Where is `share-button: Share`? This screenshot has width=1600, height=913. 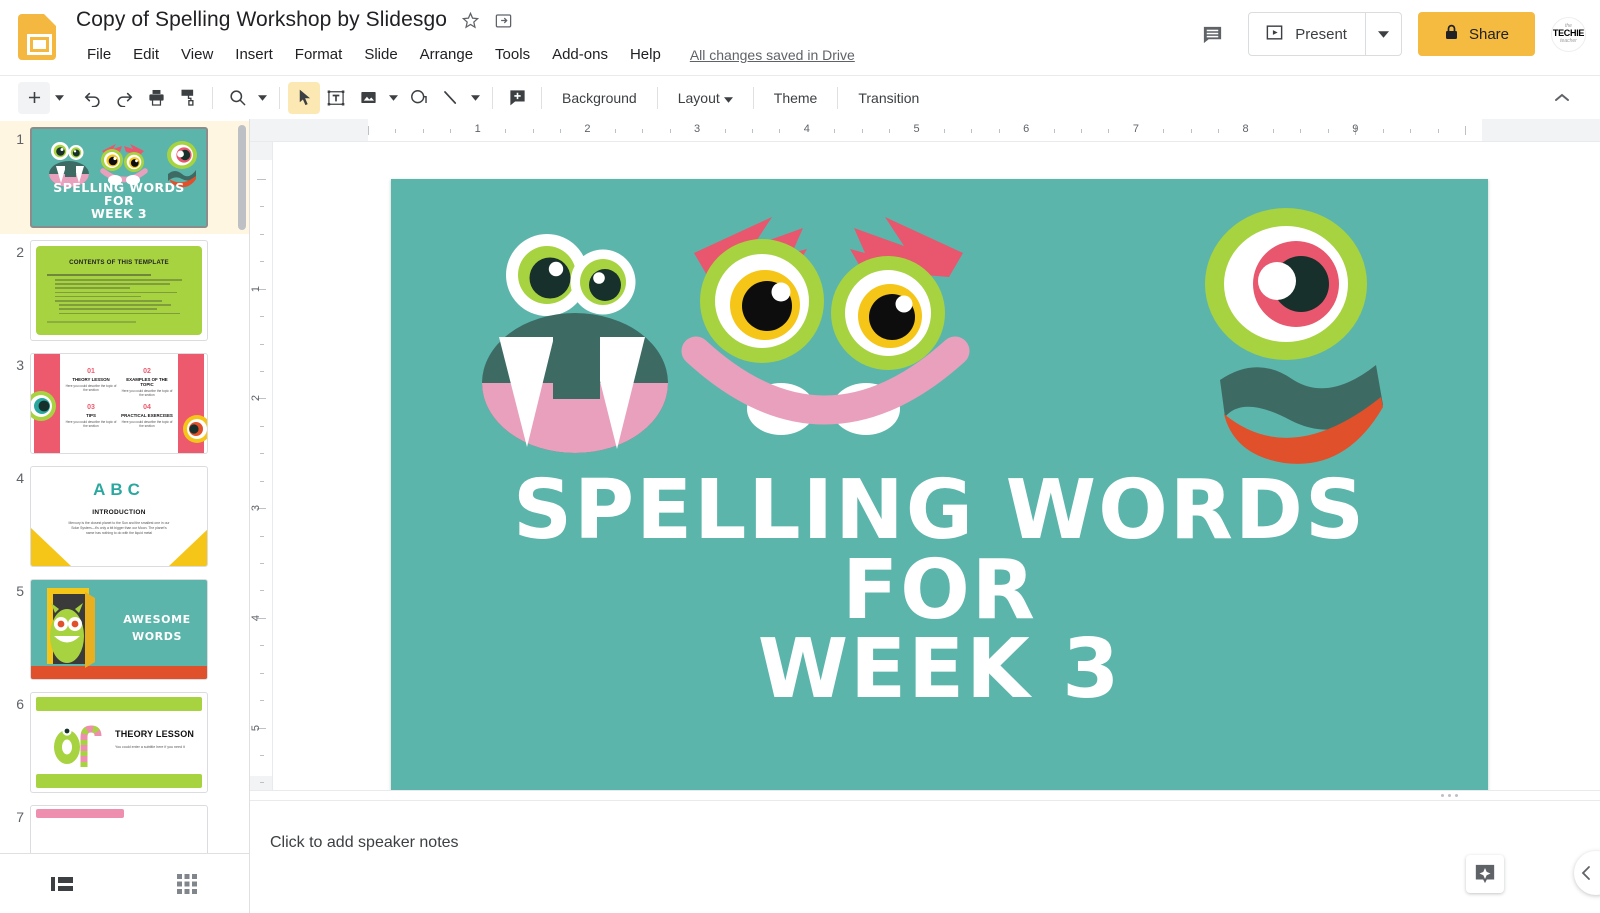 share-button: Share is located at coordinates (1476, 34).